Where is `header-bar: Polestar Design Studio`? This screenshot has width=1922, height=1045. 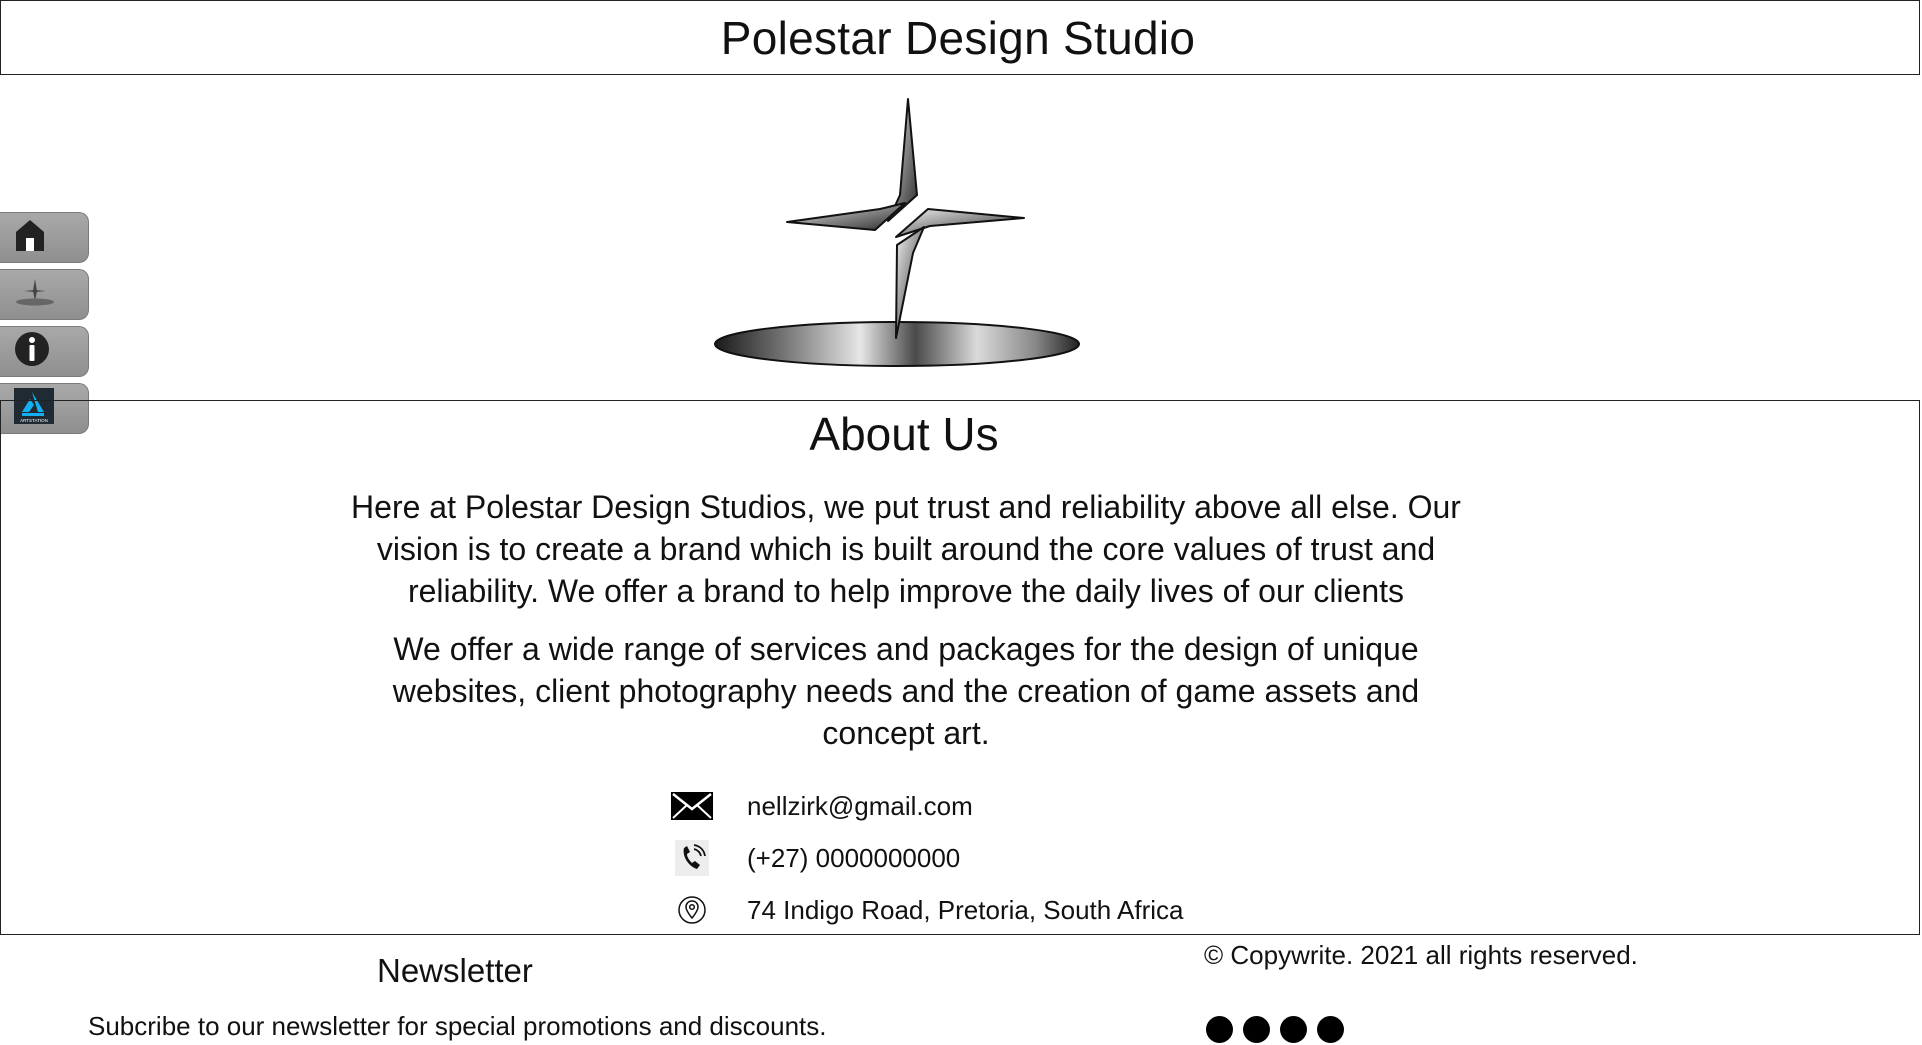 header-bar: Polestar Design Studio is located at coordinates (960, 37).